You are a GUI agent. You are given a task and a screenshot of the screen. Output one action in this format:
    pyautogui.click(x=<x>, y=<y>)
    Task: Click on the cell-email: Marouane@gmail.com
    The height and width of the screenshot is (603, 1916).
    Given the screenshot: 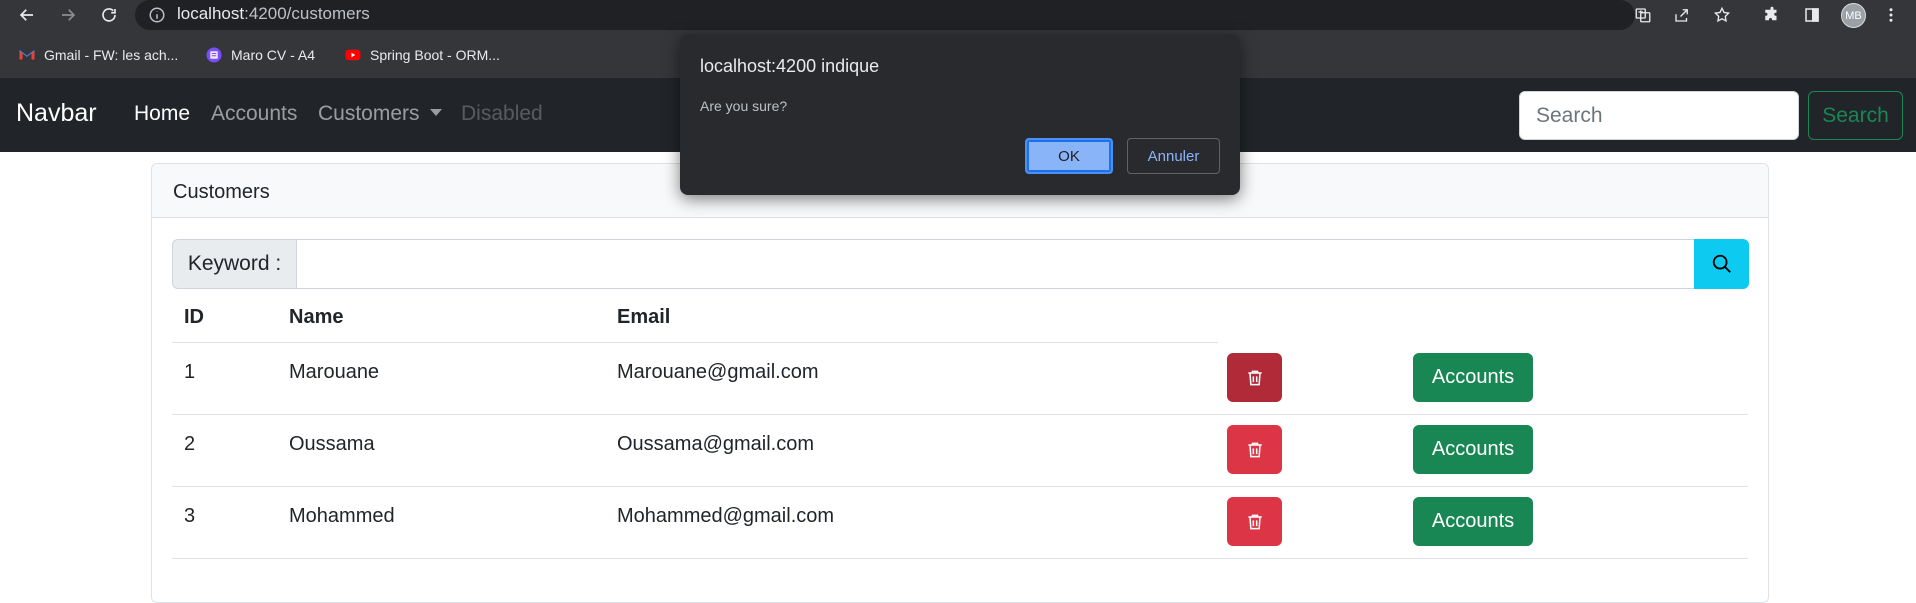 What is the action you would take?
    pyautogui.click(x=718, y=372)
    